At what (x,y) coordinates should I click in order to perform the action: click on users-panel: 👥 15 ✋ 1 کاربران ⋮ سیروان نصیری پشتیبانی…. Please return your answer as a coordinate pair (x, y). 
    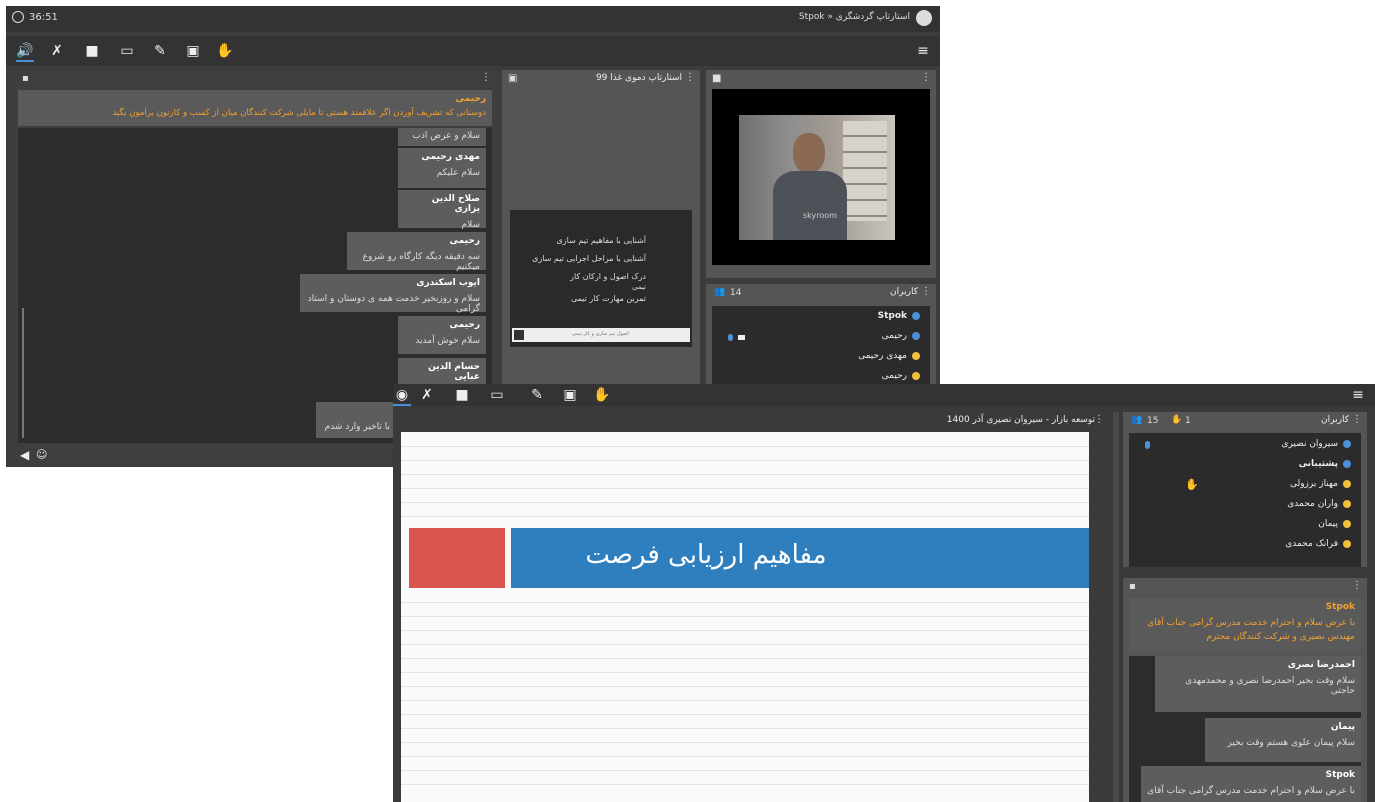
    Looking at the image, I should click on (1245, 489).